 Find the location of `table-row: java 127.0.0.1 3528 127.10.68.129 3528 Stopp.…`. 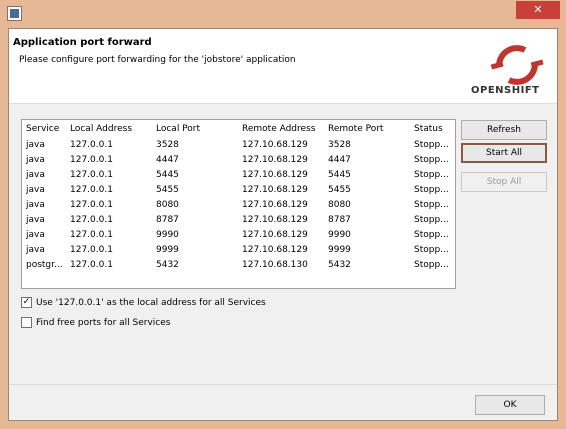

table-row: java 127.0.0.1 3528 127.10.68.129 3528 Stopp.… is located at coordinates (238, 145).